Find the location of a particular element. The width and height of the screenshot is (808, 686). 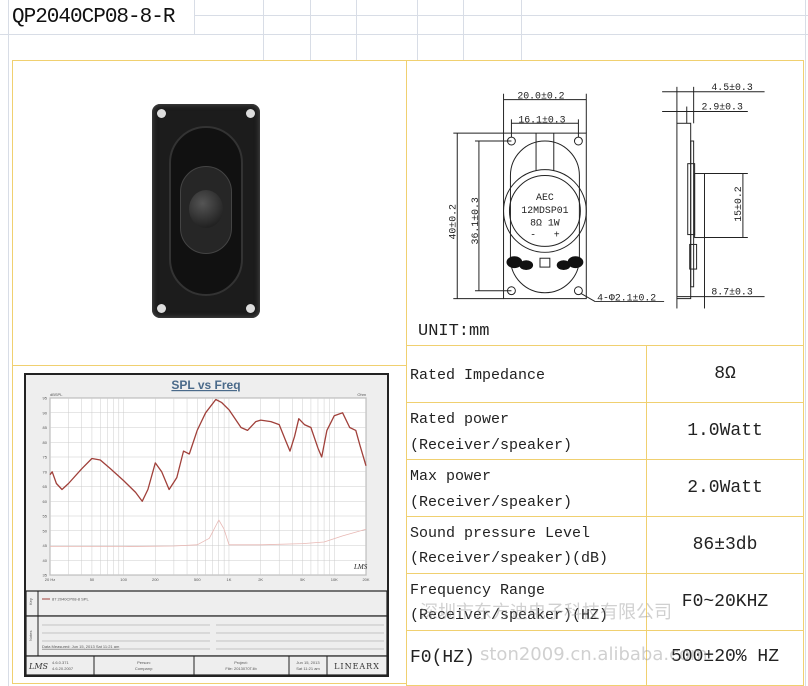

spec-value: 8Ω is located at coordinates (725, 374).